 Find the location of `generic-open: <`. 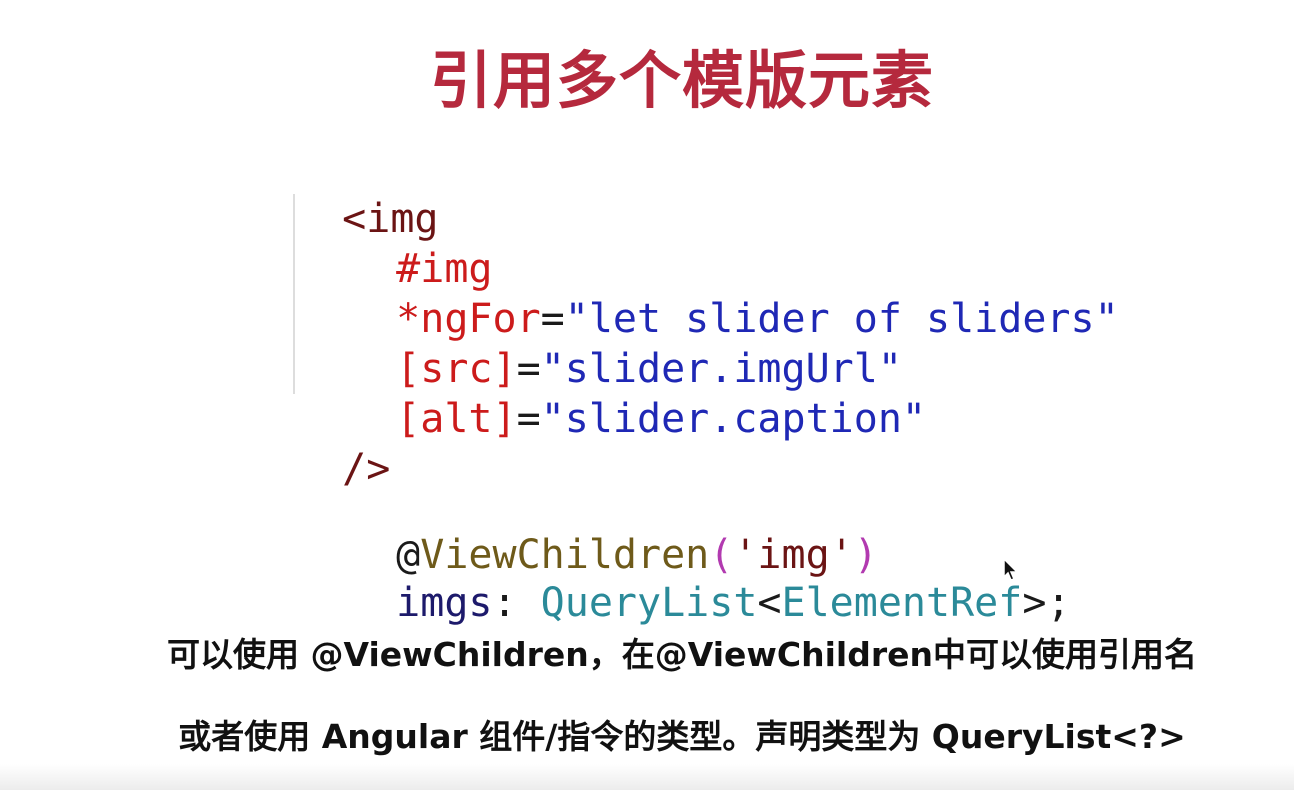

generic-open: < is located at coordinates (769, 603).